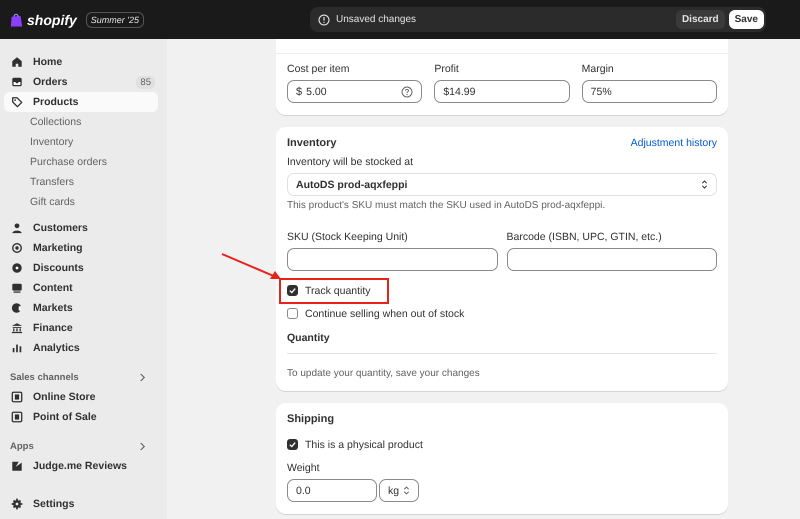 This screenshot has width=800, height=519. I want to click on nav-item: Discounts, so click(81, 268).